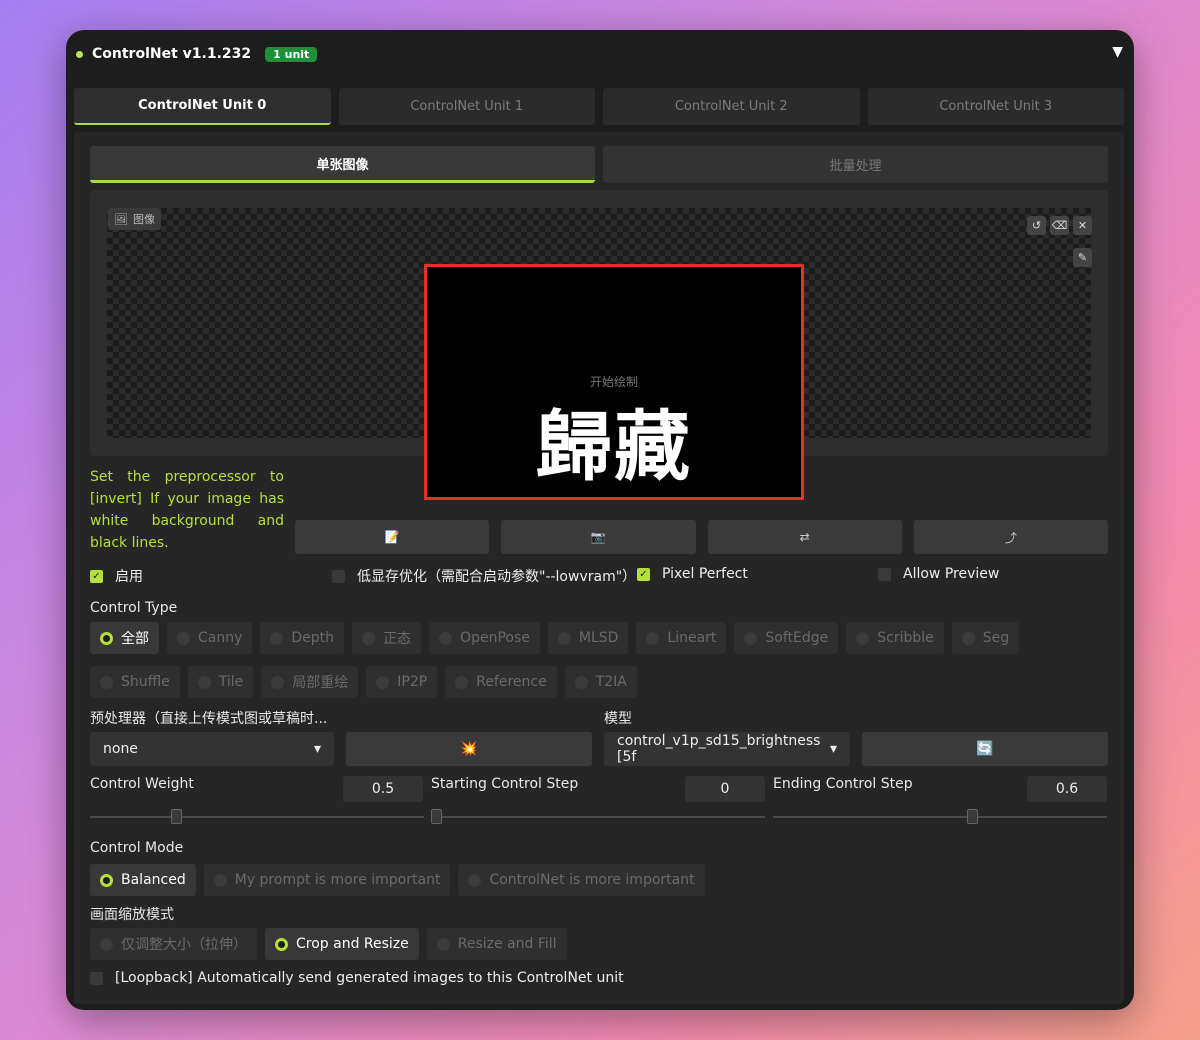 Image resolution: width=1200 pixels, height=1040 pixels. I want to click on control-weight-input: 0.5, so click(383, 789).